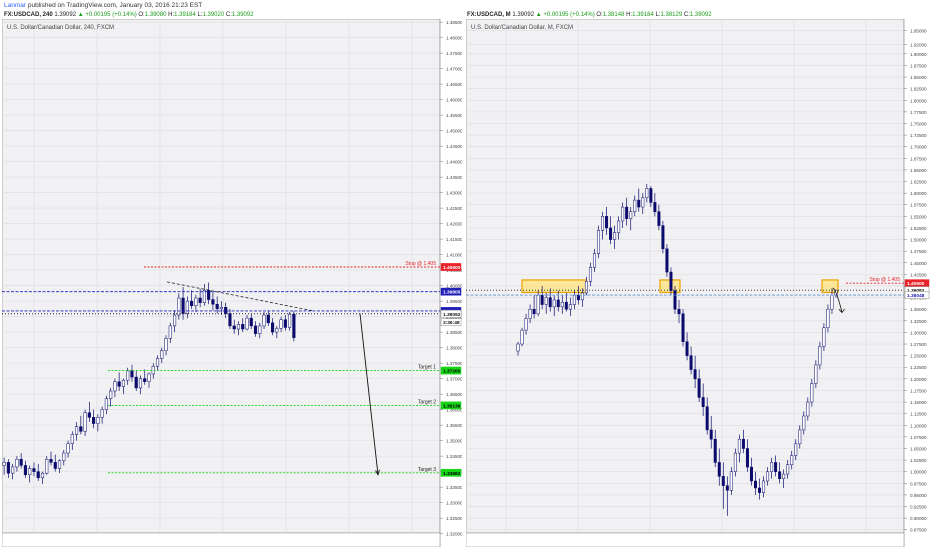 Image resolution: width=932 pixels, height=550 pixels. Describe the element at coordinates (15, 5) in the screenshot. I see `author-link: Lanmar` at that location.